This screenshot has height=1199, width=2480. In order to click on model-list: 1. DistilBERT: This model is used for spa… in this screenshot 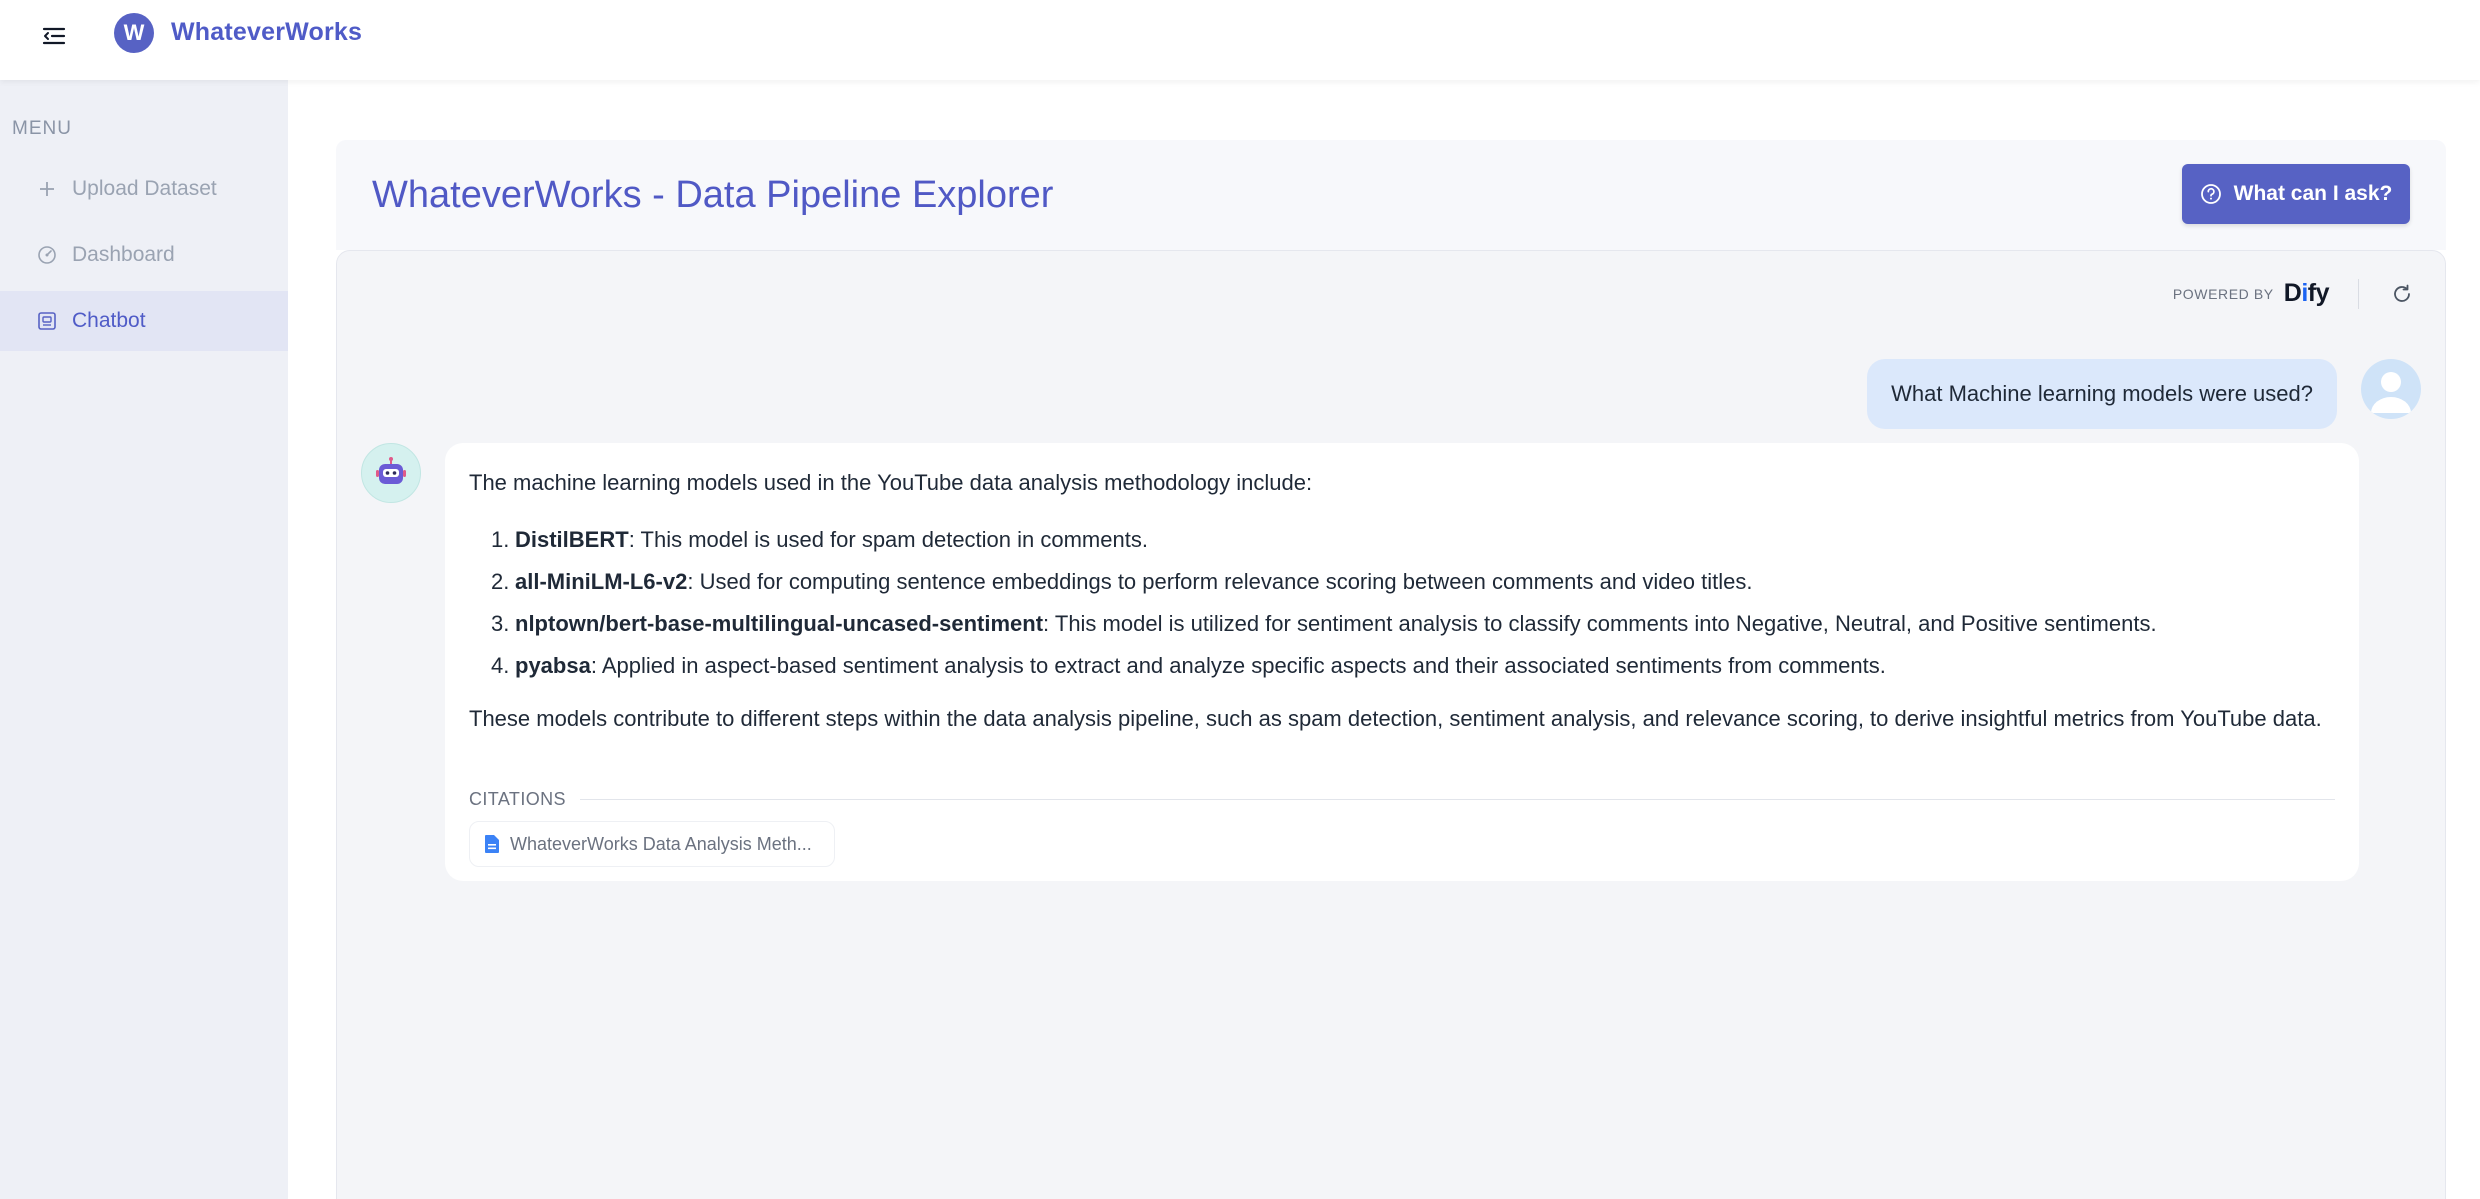, I will do `click(1402, 603)`.